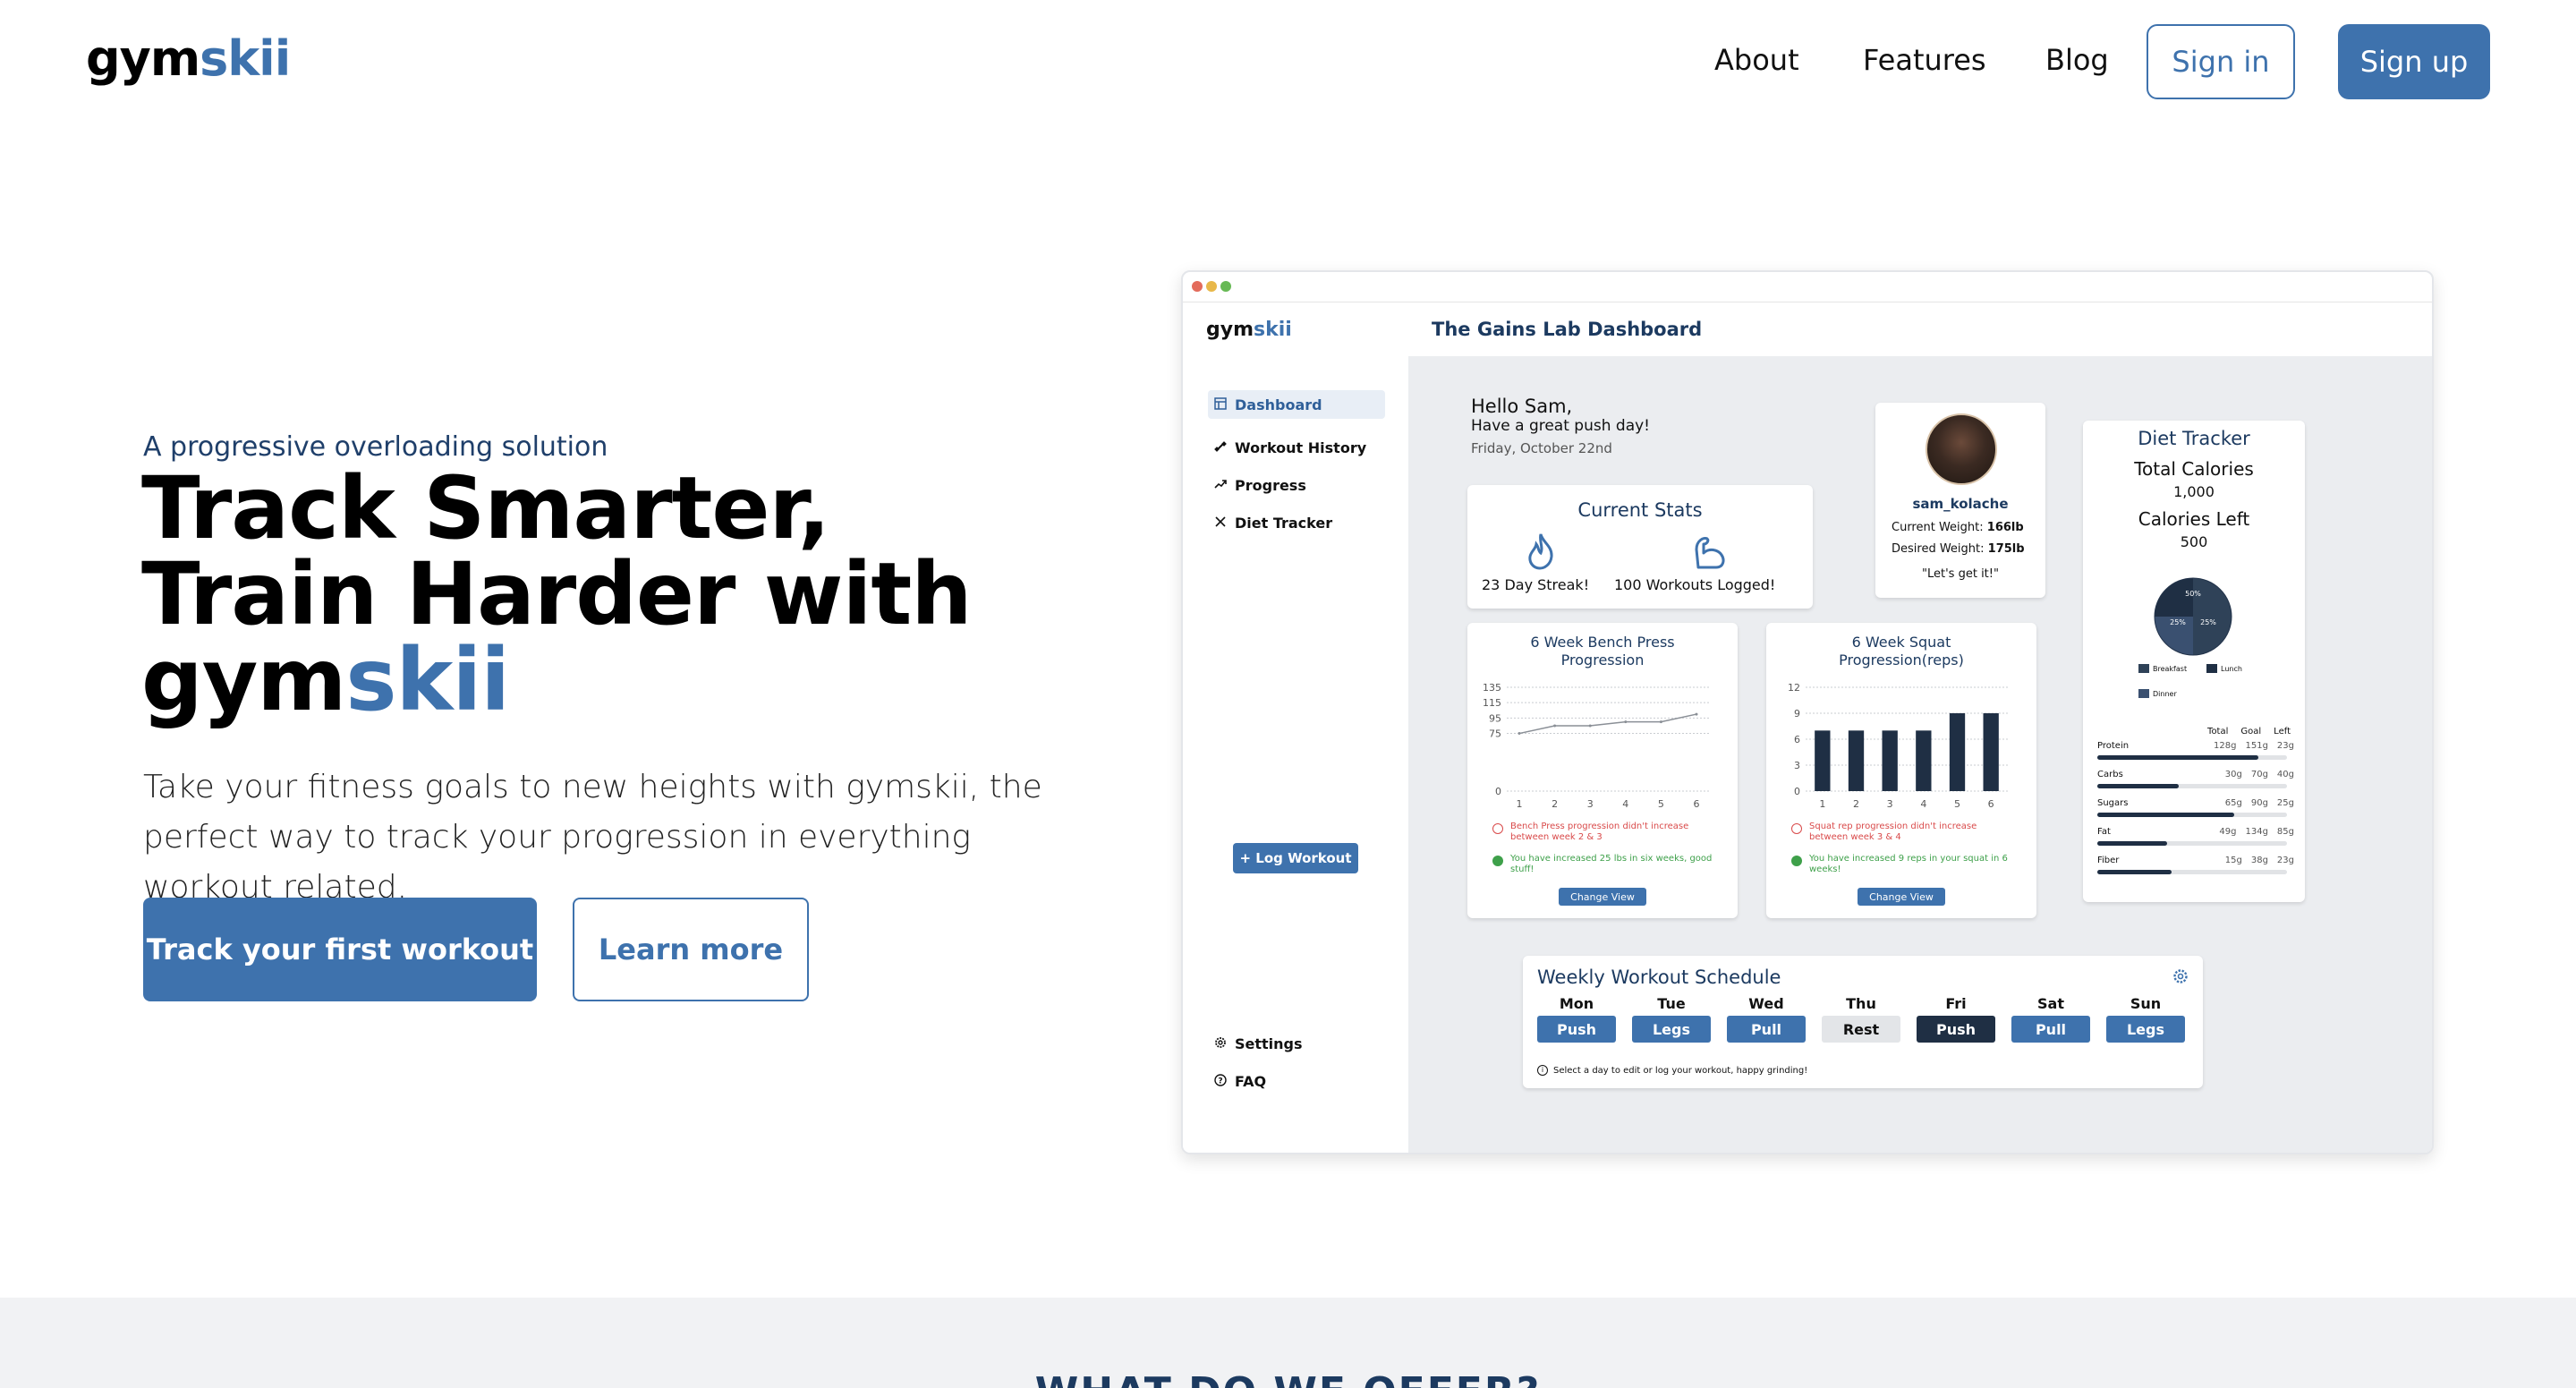 The height and width of the screenshot is (1388, 2576). I want to click on legend-breakfast: Breakfast, so click(2162, 668).